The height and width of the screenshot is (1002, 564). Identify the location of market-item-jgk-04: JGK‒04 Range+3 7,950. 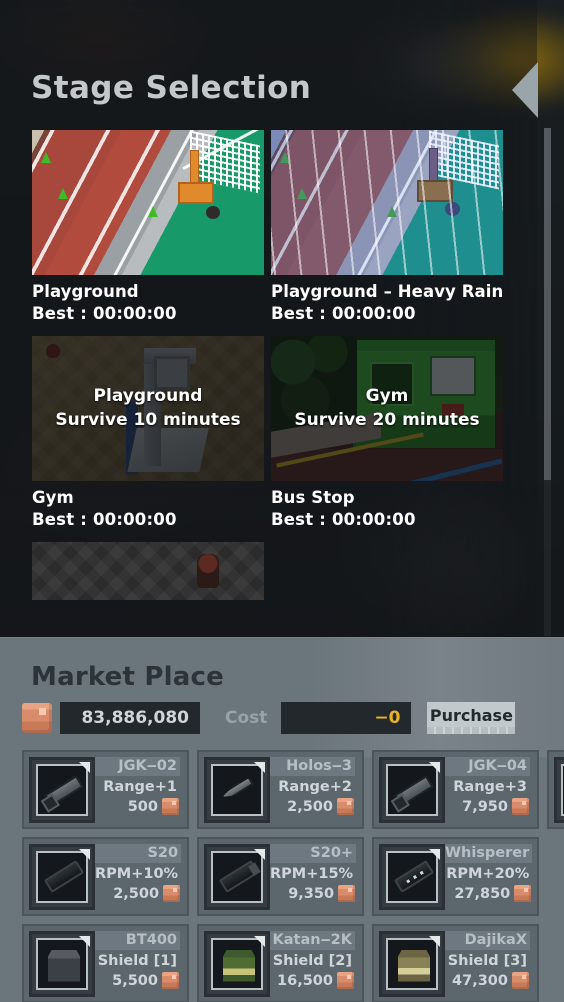
(455, 789).